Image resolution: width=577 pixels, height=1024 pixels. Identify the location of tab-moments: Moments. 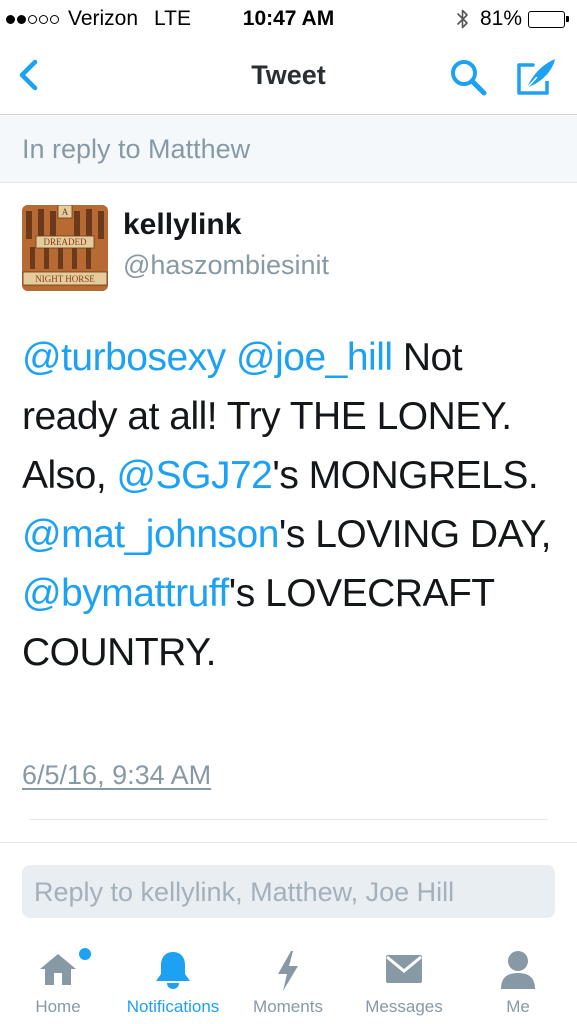
(288, 982).